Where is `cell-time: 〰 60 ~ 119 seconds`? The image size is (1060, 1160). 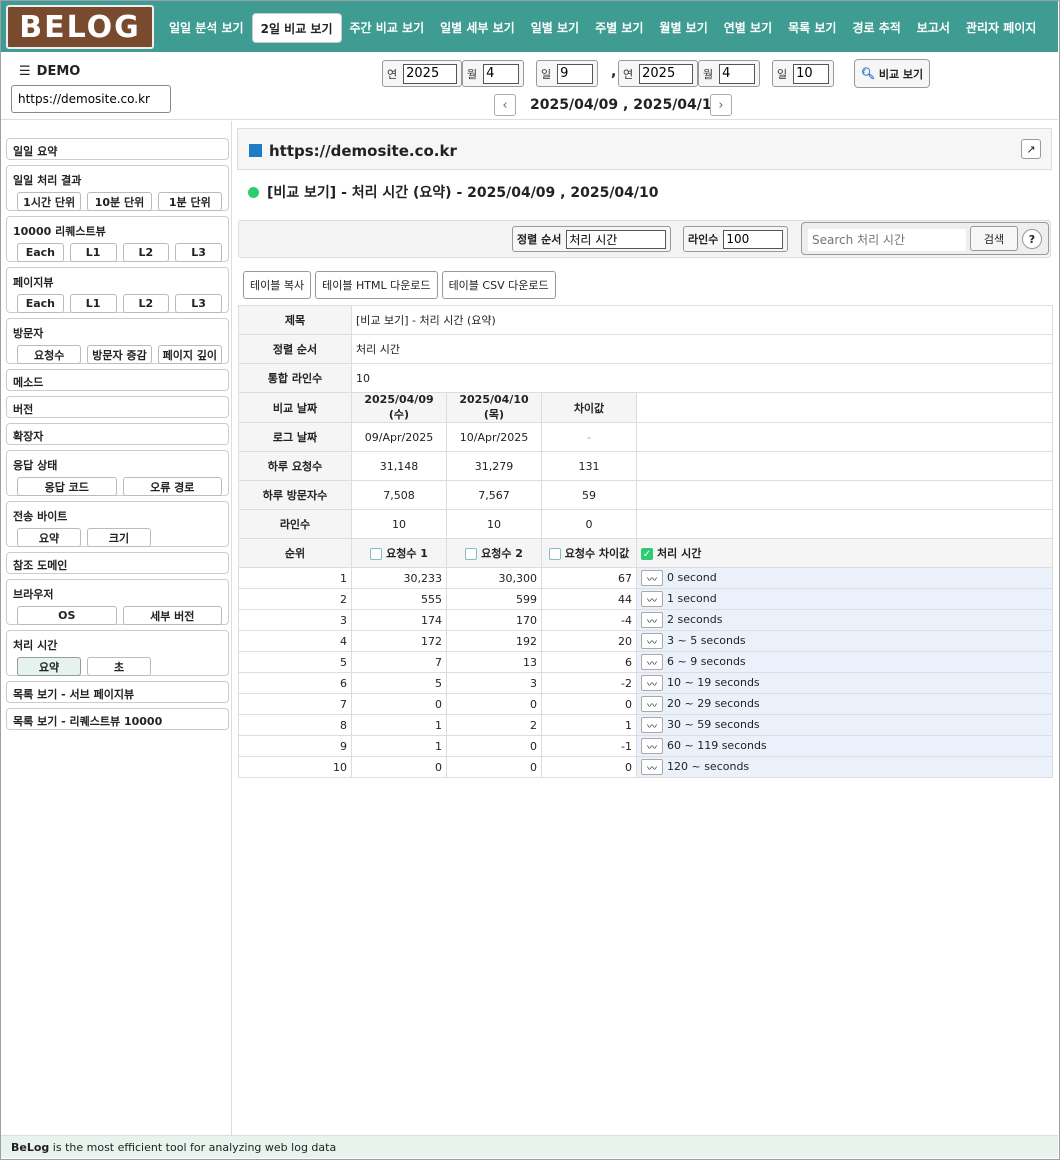 cell-time: 〰 60 ~ 119 seconds is located at coordinates (844, 746).